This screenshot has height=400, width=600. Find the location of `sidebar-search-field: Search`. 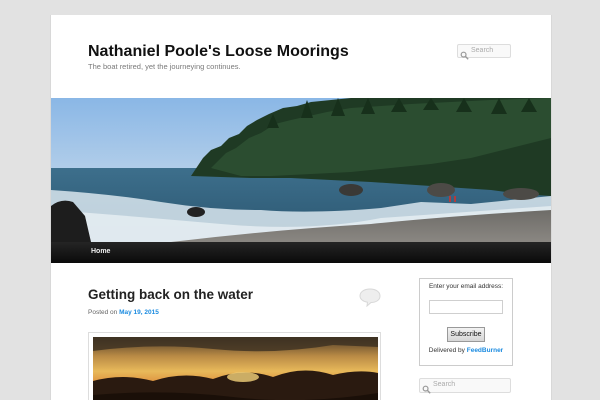

sidebar-search-field: Search is located at coordinates (465, 386).